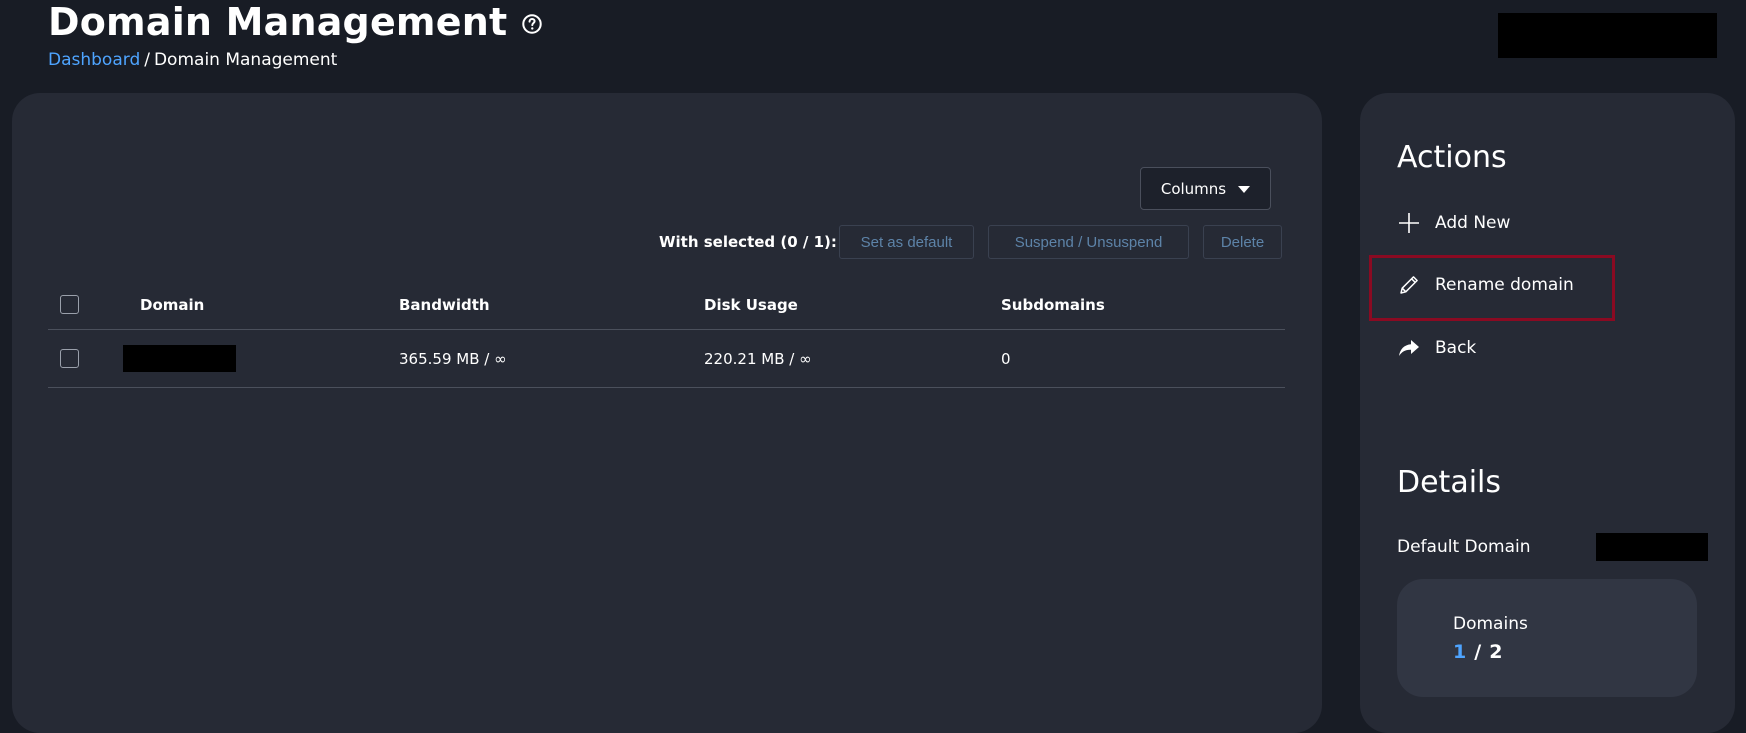 This screenshot has height=733, width=1746. I want to click on domains-total: 2, so click(1496, 652).